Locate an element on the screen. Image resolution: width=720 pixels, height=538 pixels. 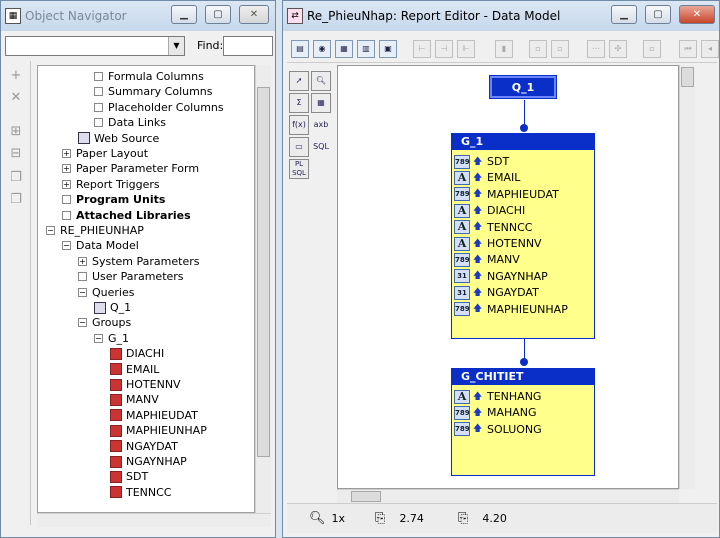
editor-hscrollbar is located at coordinates (508, 496).